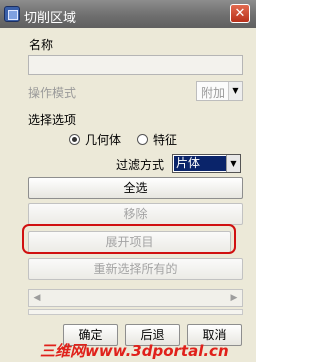  Describe the element at coordinates (213, 93) in the screenshot. I see `operation-mode-value: 附加` at that location.